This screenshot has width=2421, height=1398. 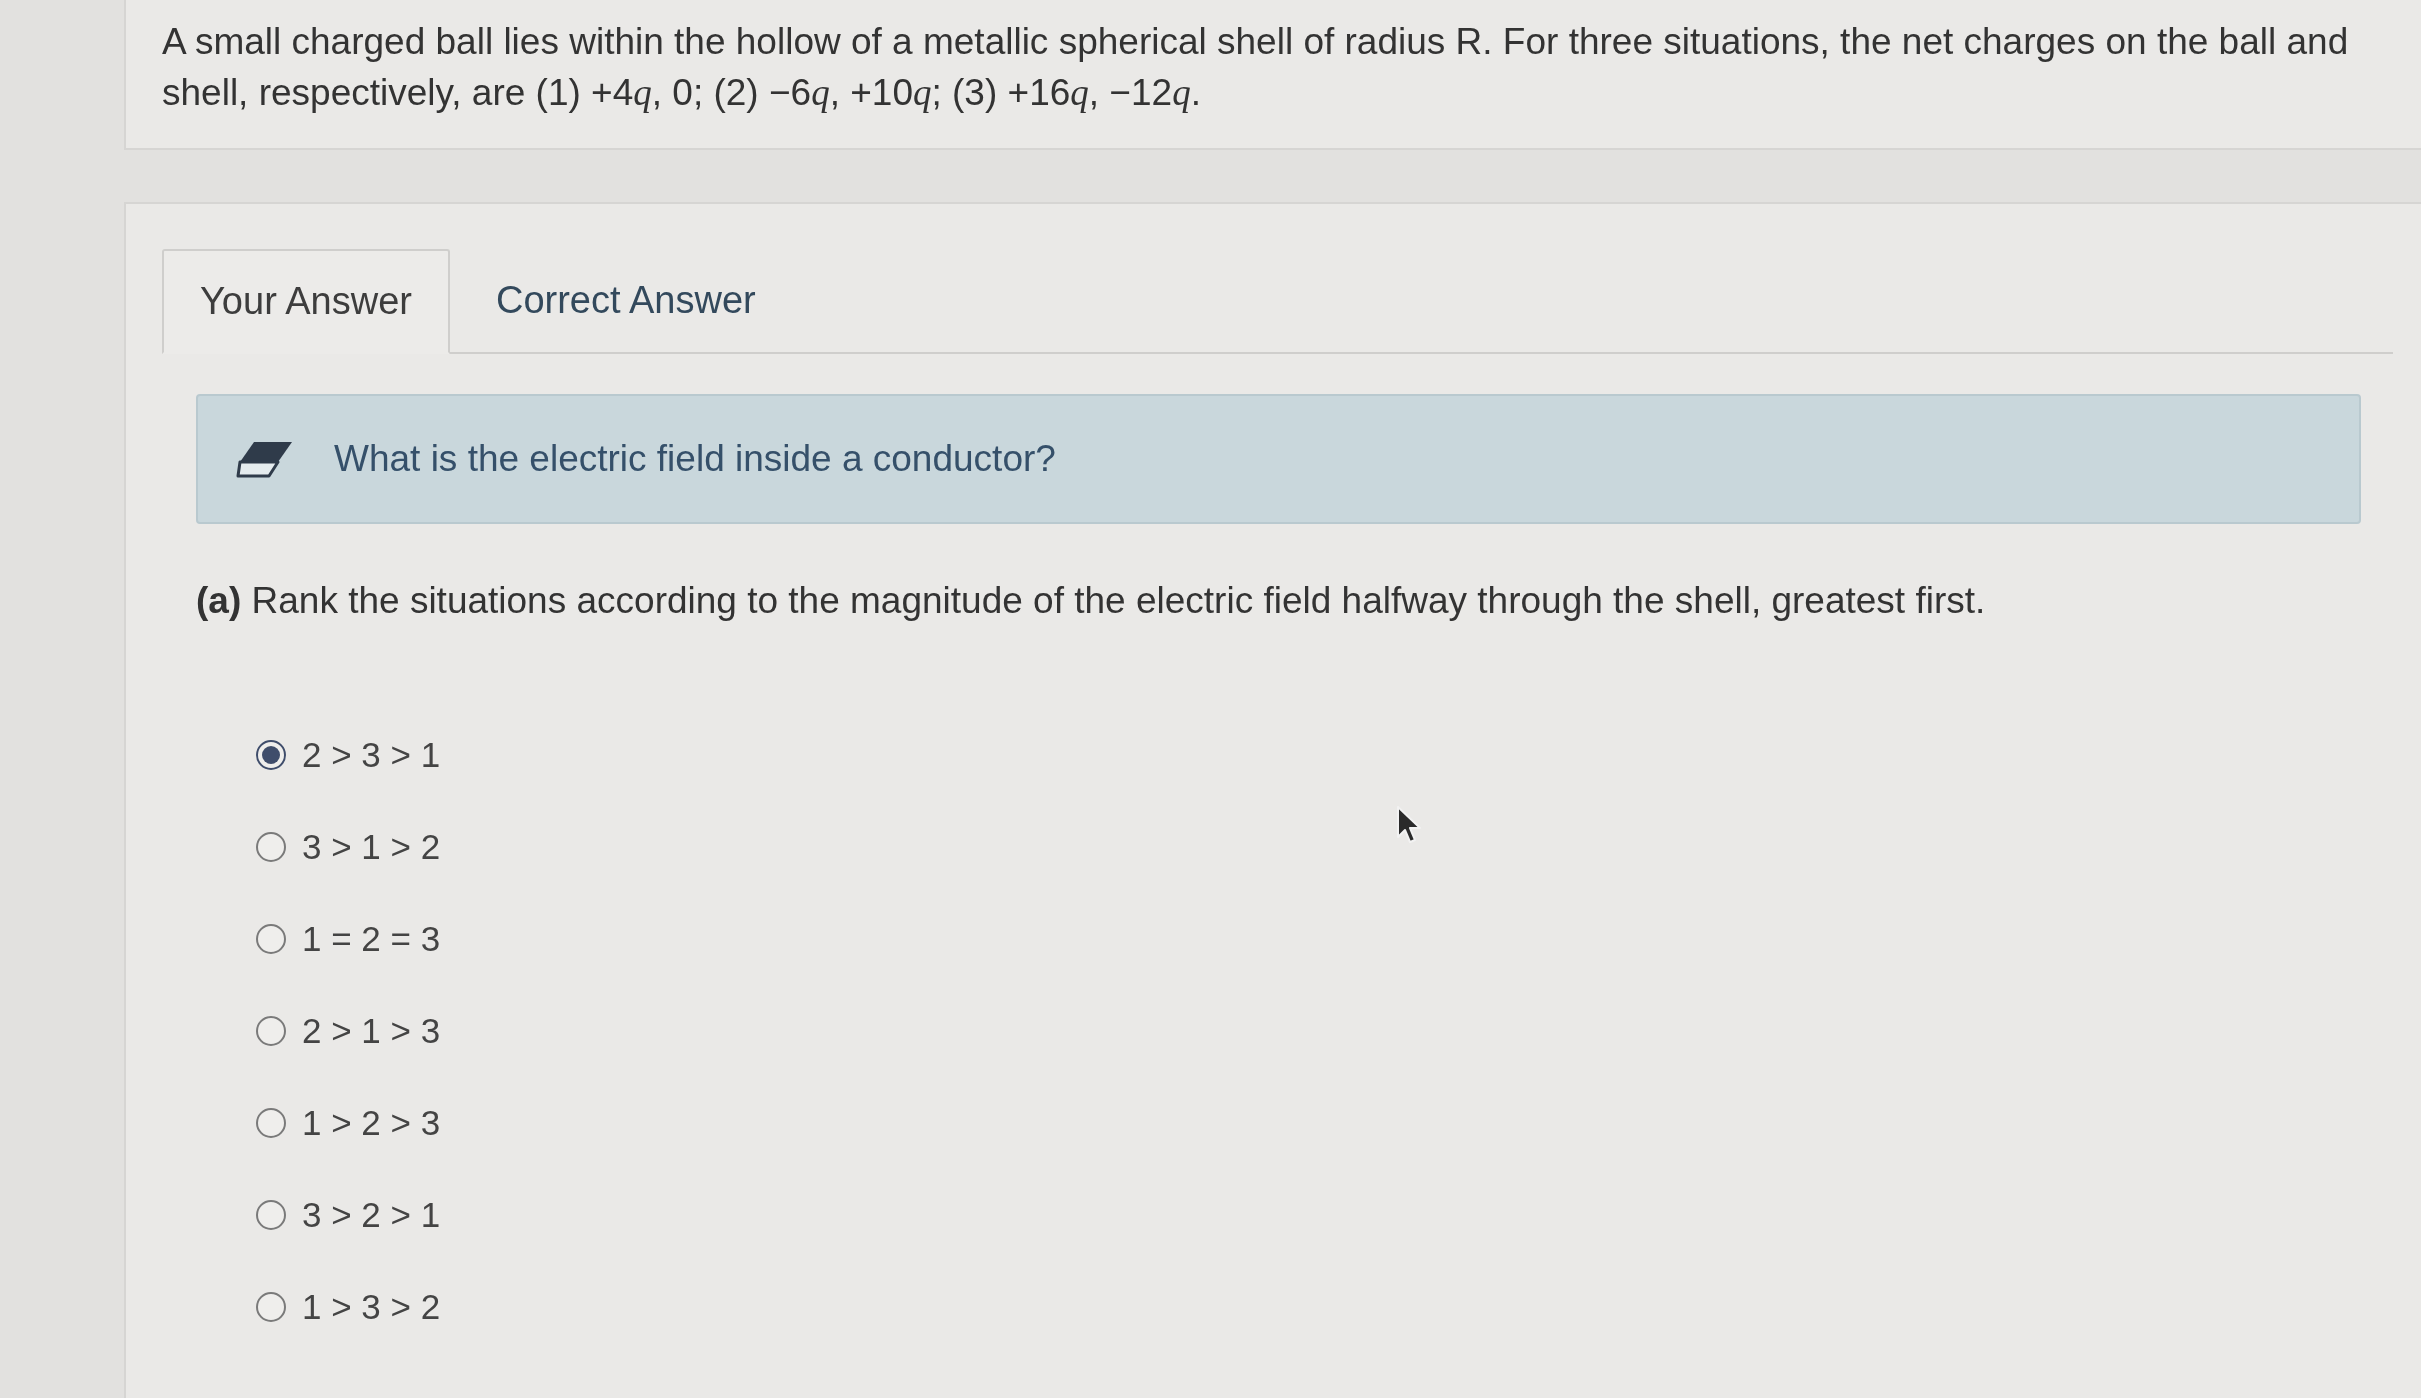 I want to click on question-text: A small charged ball lies within the hollow of a metallic spherical shell of radius R. For three situations, the net charges on the ball and shell, respectively, are (1) +4q, 0; (2) −6q, +10q; (3) +16q, −12q., so click(x=1256, y=67).